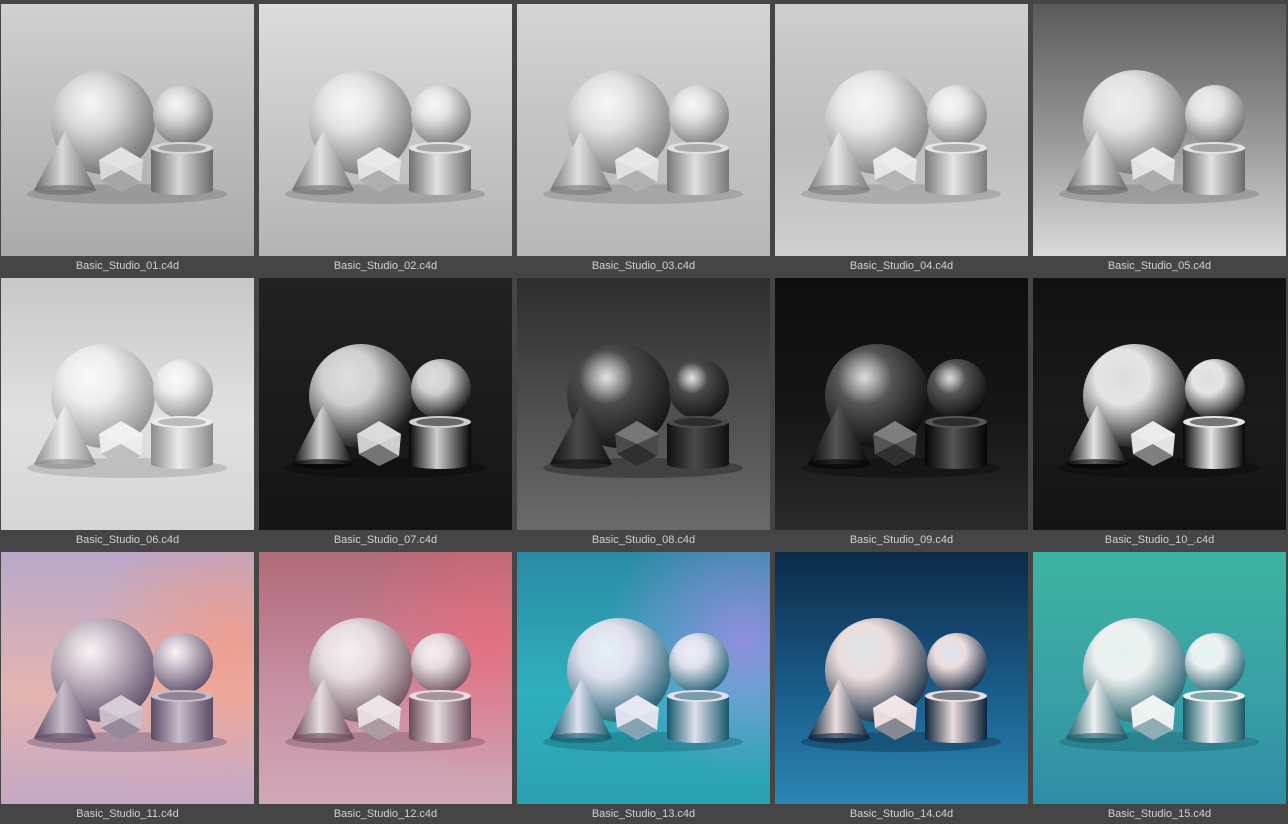  What do you see at coordinates (385, 266) in the screenshot?
I see `file-name-label: Basic_Studio_02.c4d` at bounding box center [385, 266].